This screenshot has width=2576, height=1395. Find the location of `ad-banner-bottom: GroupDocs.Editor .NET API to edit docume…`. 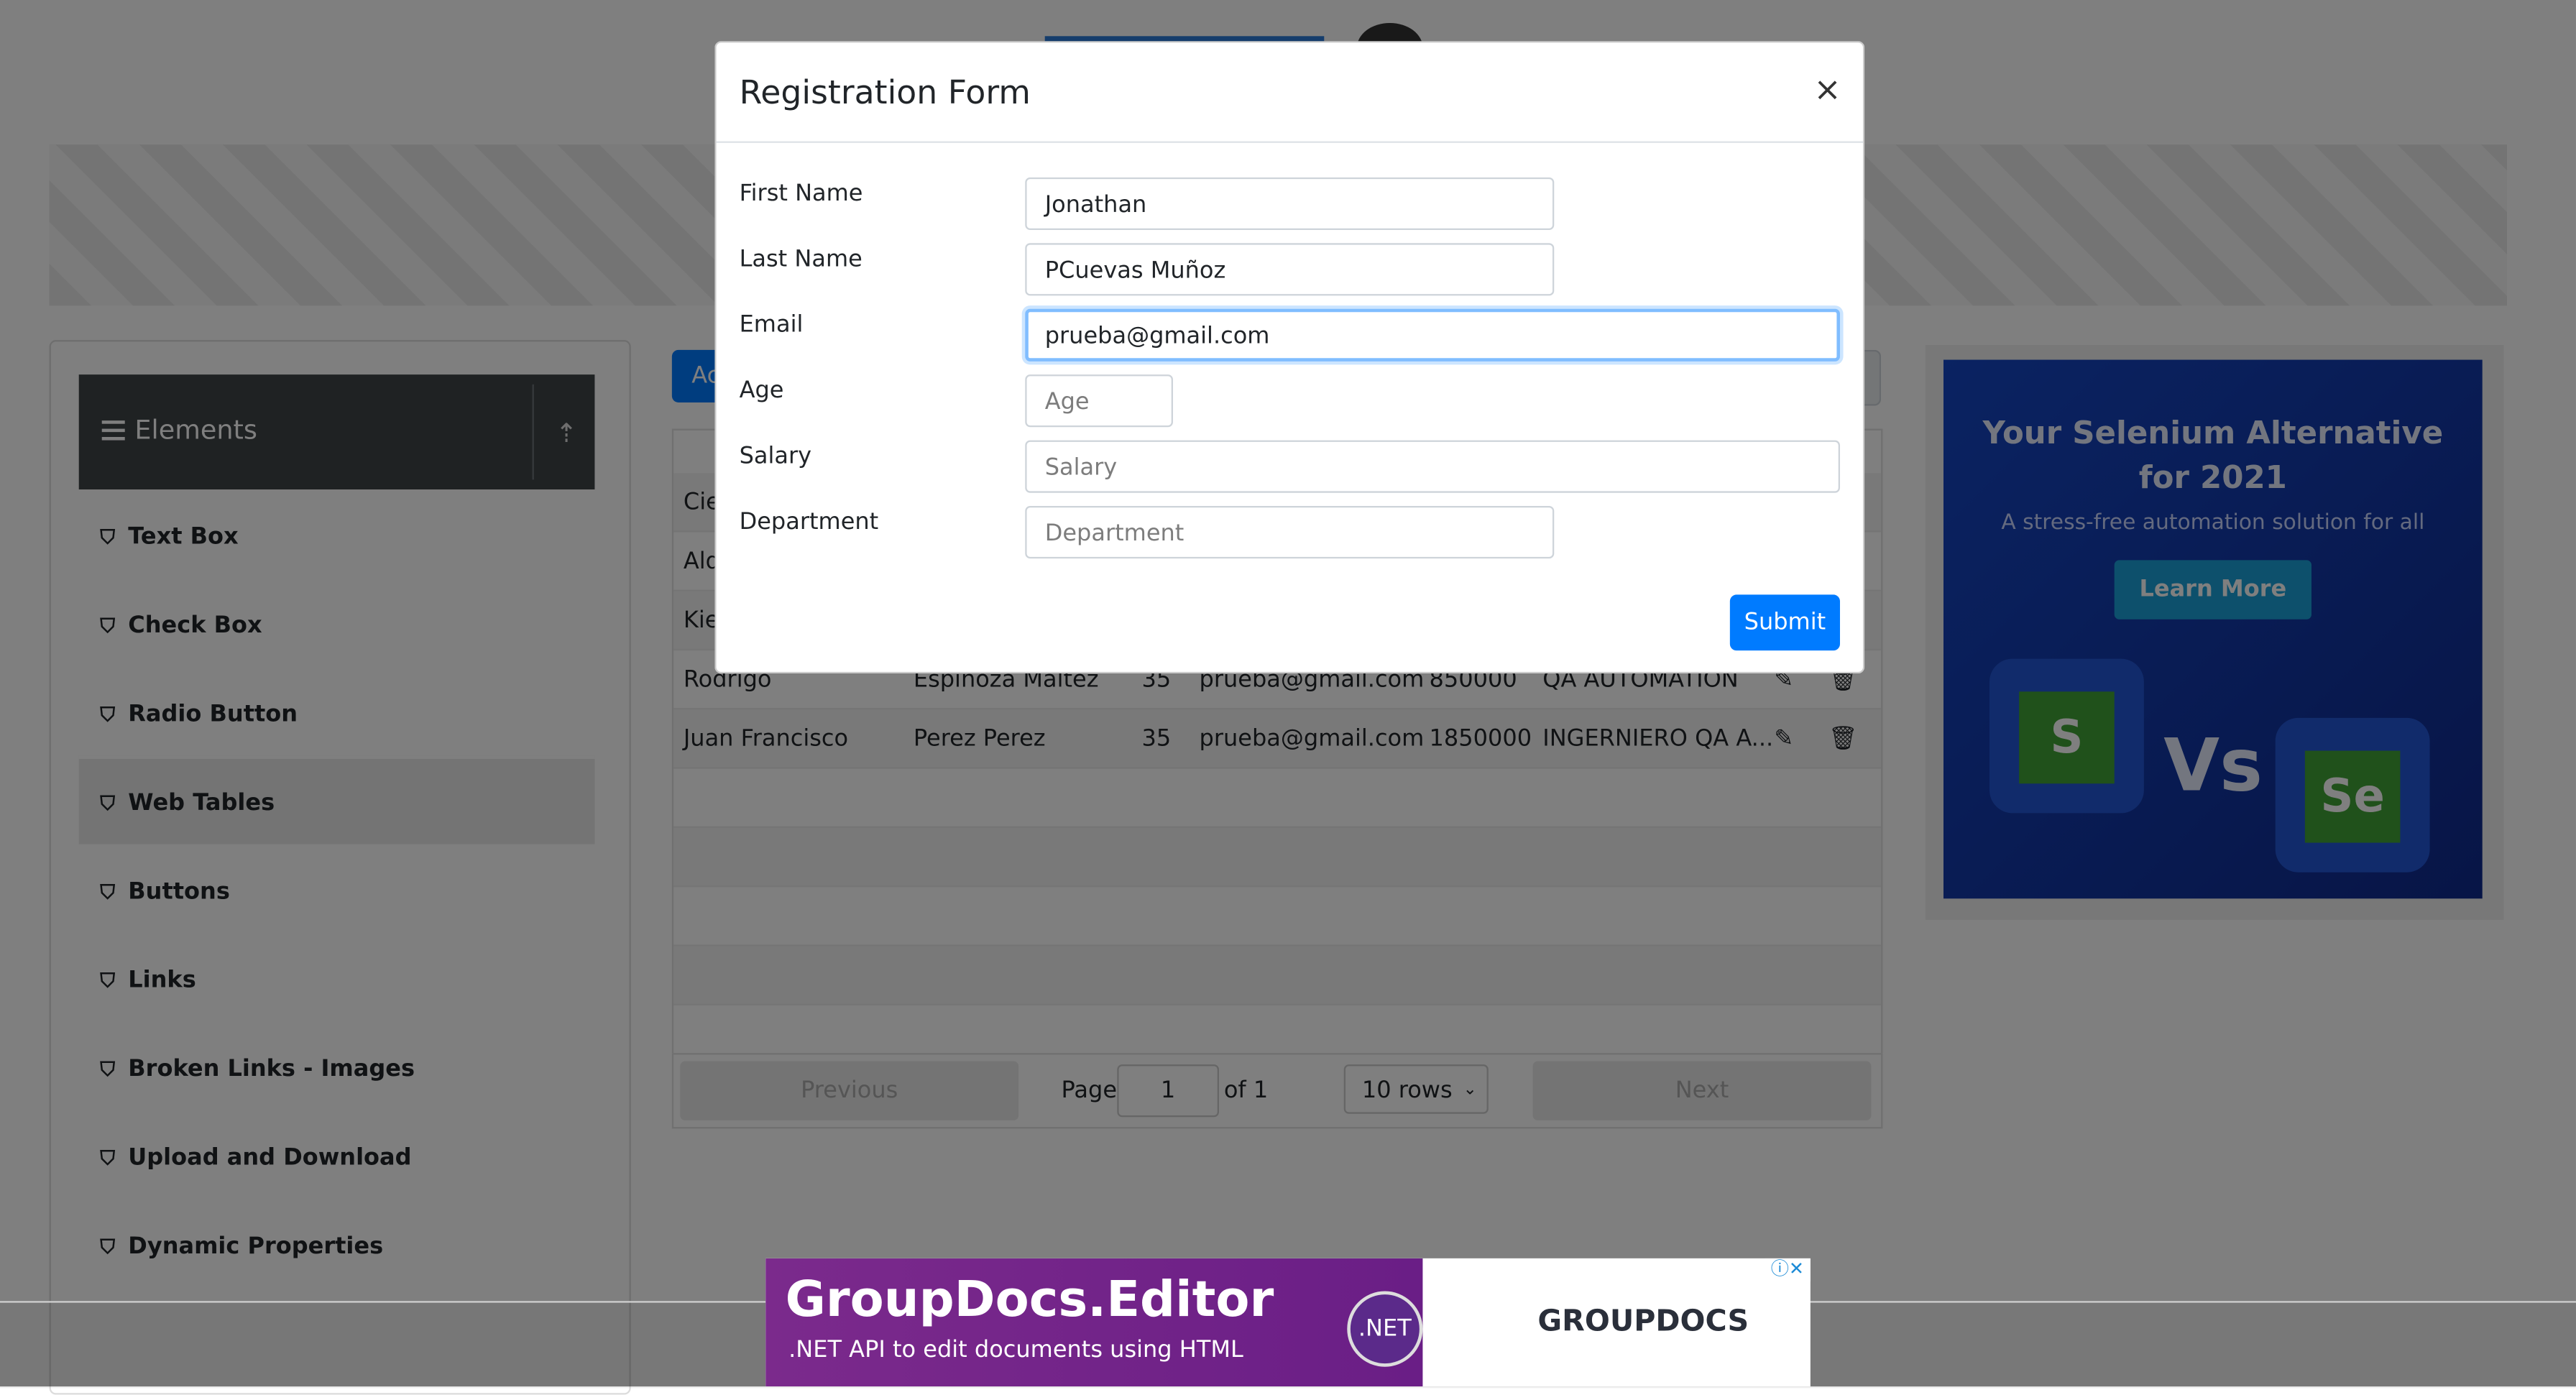

ad-banner-bottom: GroupDocs.Editor .NET API to edit docume… is located at coordinates (1288, 1322).